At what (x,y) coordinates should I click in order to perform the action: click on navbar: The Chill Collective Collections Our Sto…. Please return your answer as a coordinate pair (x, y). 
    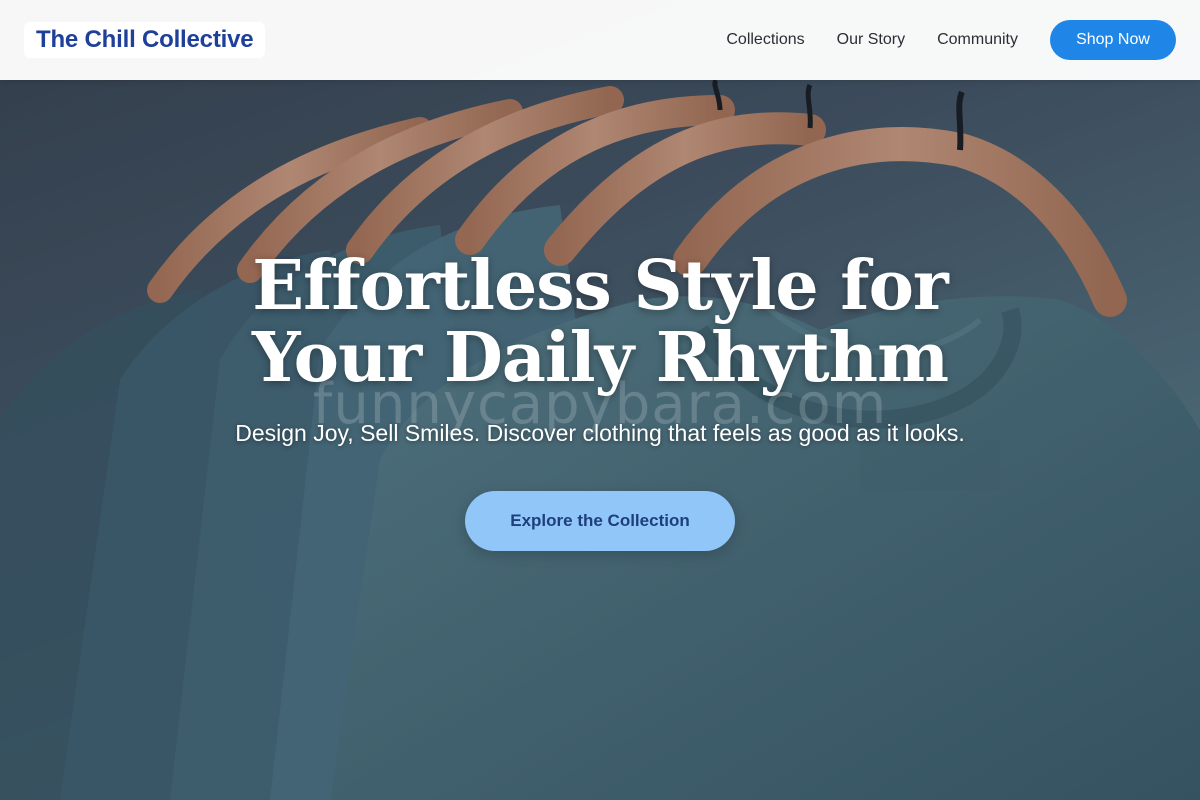
    Looking at the image, I should click on (600, 40).